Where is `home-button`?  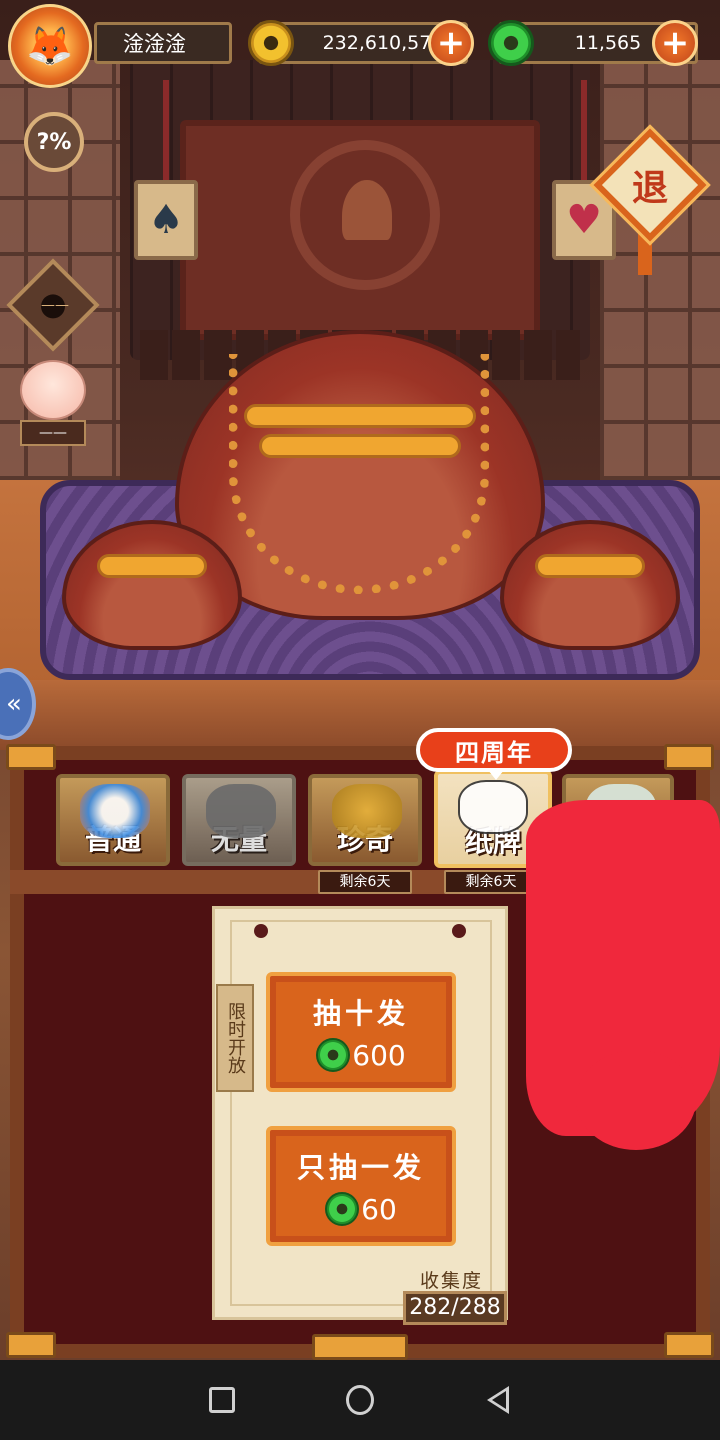 home-button is located at coordinates (360, 1400).